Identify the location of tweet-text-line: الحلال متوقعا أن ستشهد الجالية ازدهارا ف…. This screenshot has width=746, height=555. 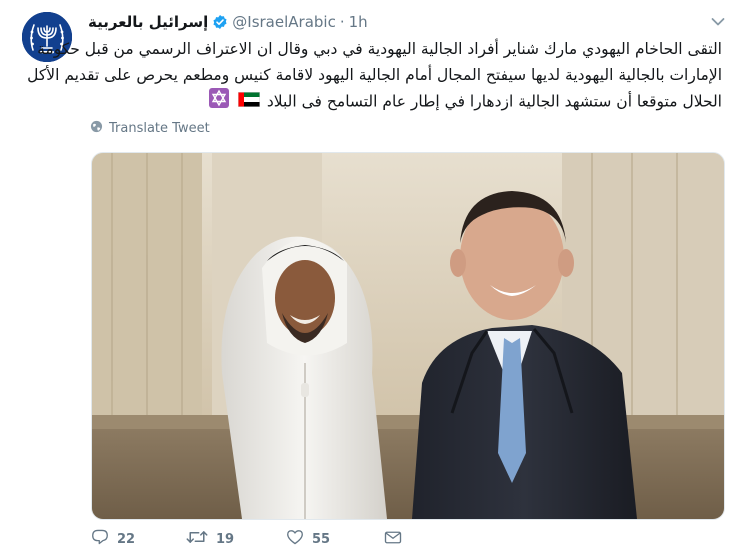
(494, 101).